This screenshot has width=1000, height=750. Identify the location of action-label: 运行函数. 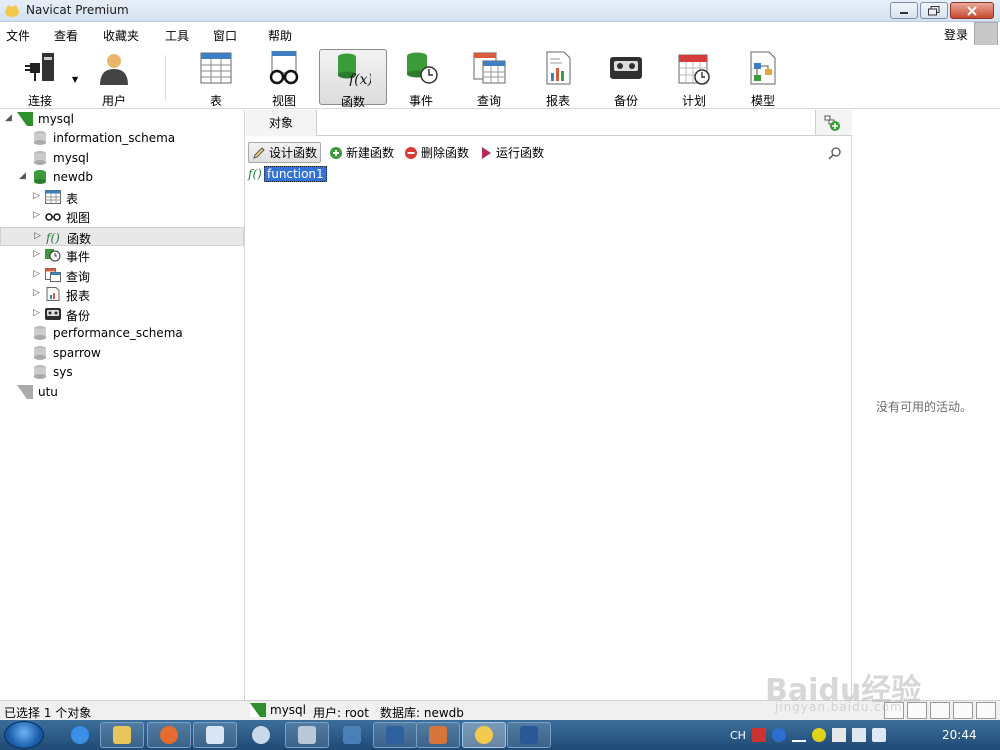
(520, 153).